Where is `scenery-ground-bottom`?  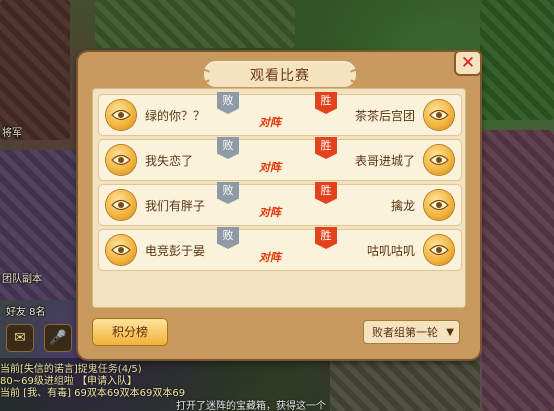
scenery-ground-bottom is located at coordinates (405, 384).